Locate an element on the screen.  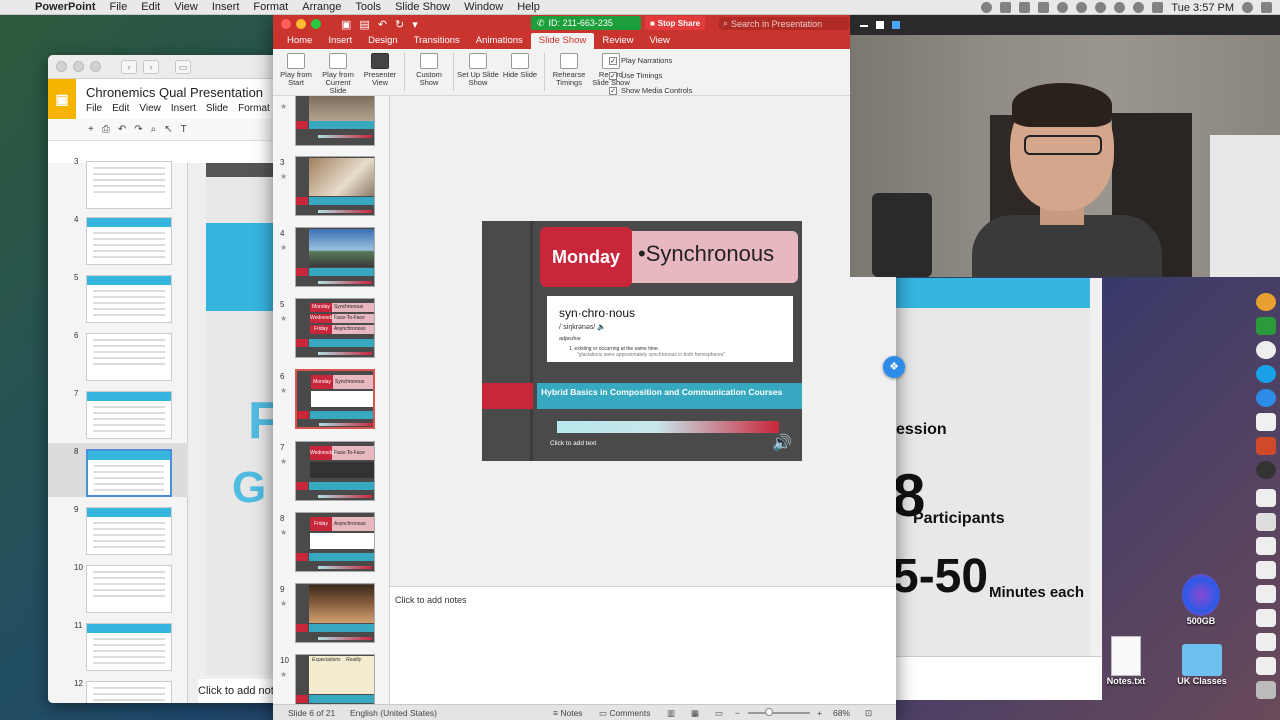
bluetooth-icon is located at coordinates (1082, 7).